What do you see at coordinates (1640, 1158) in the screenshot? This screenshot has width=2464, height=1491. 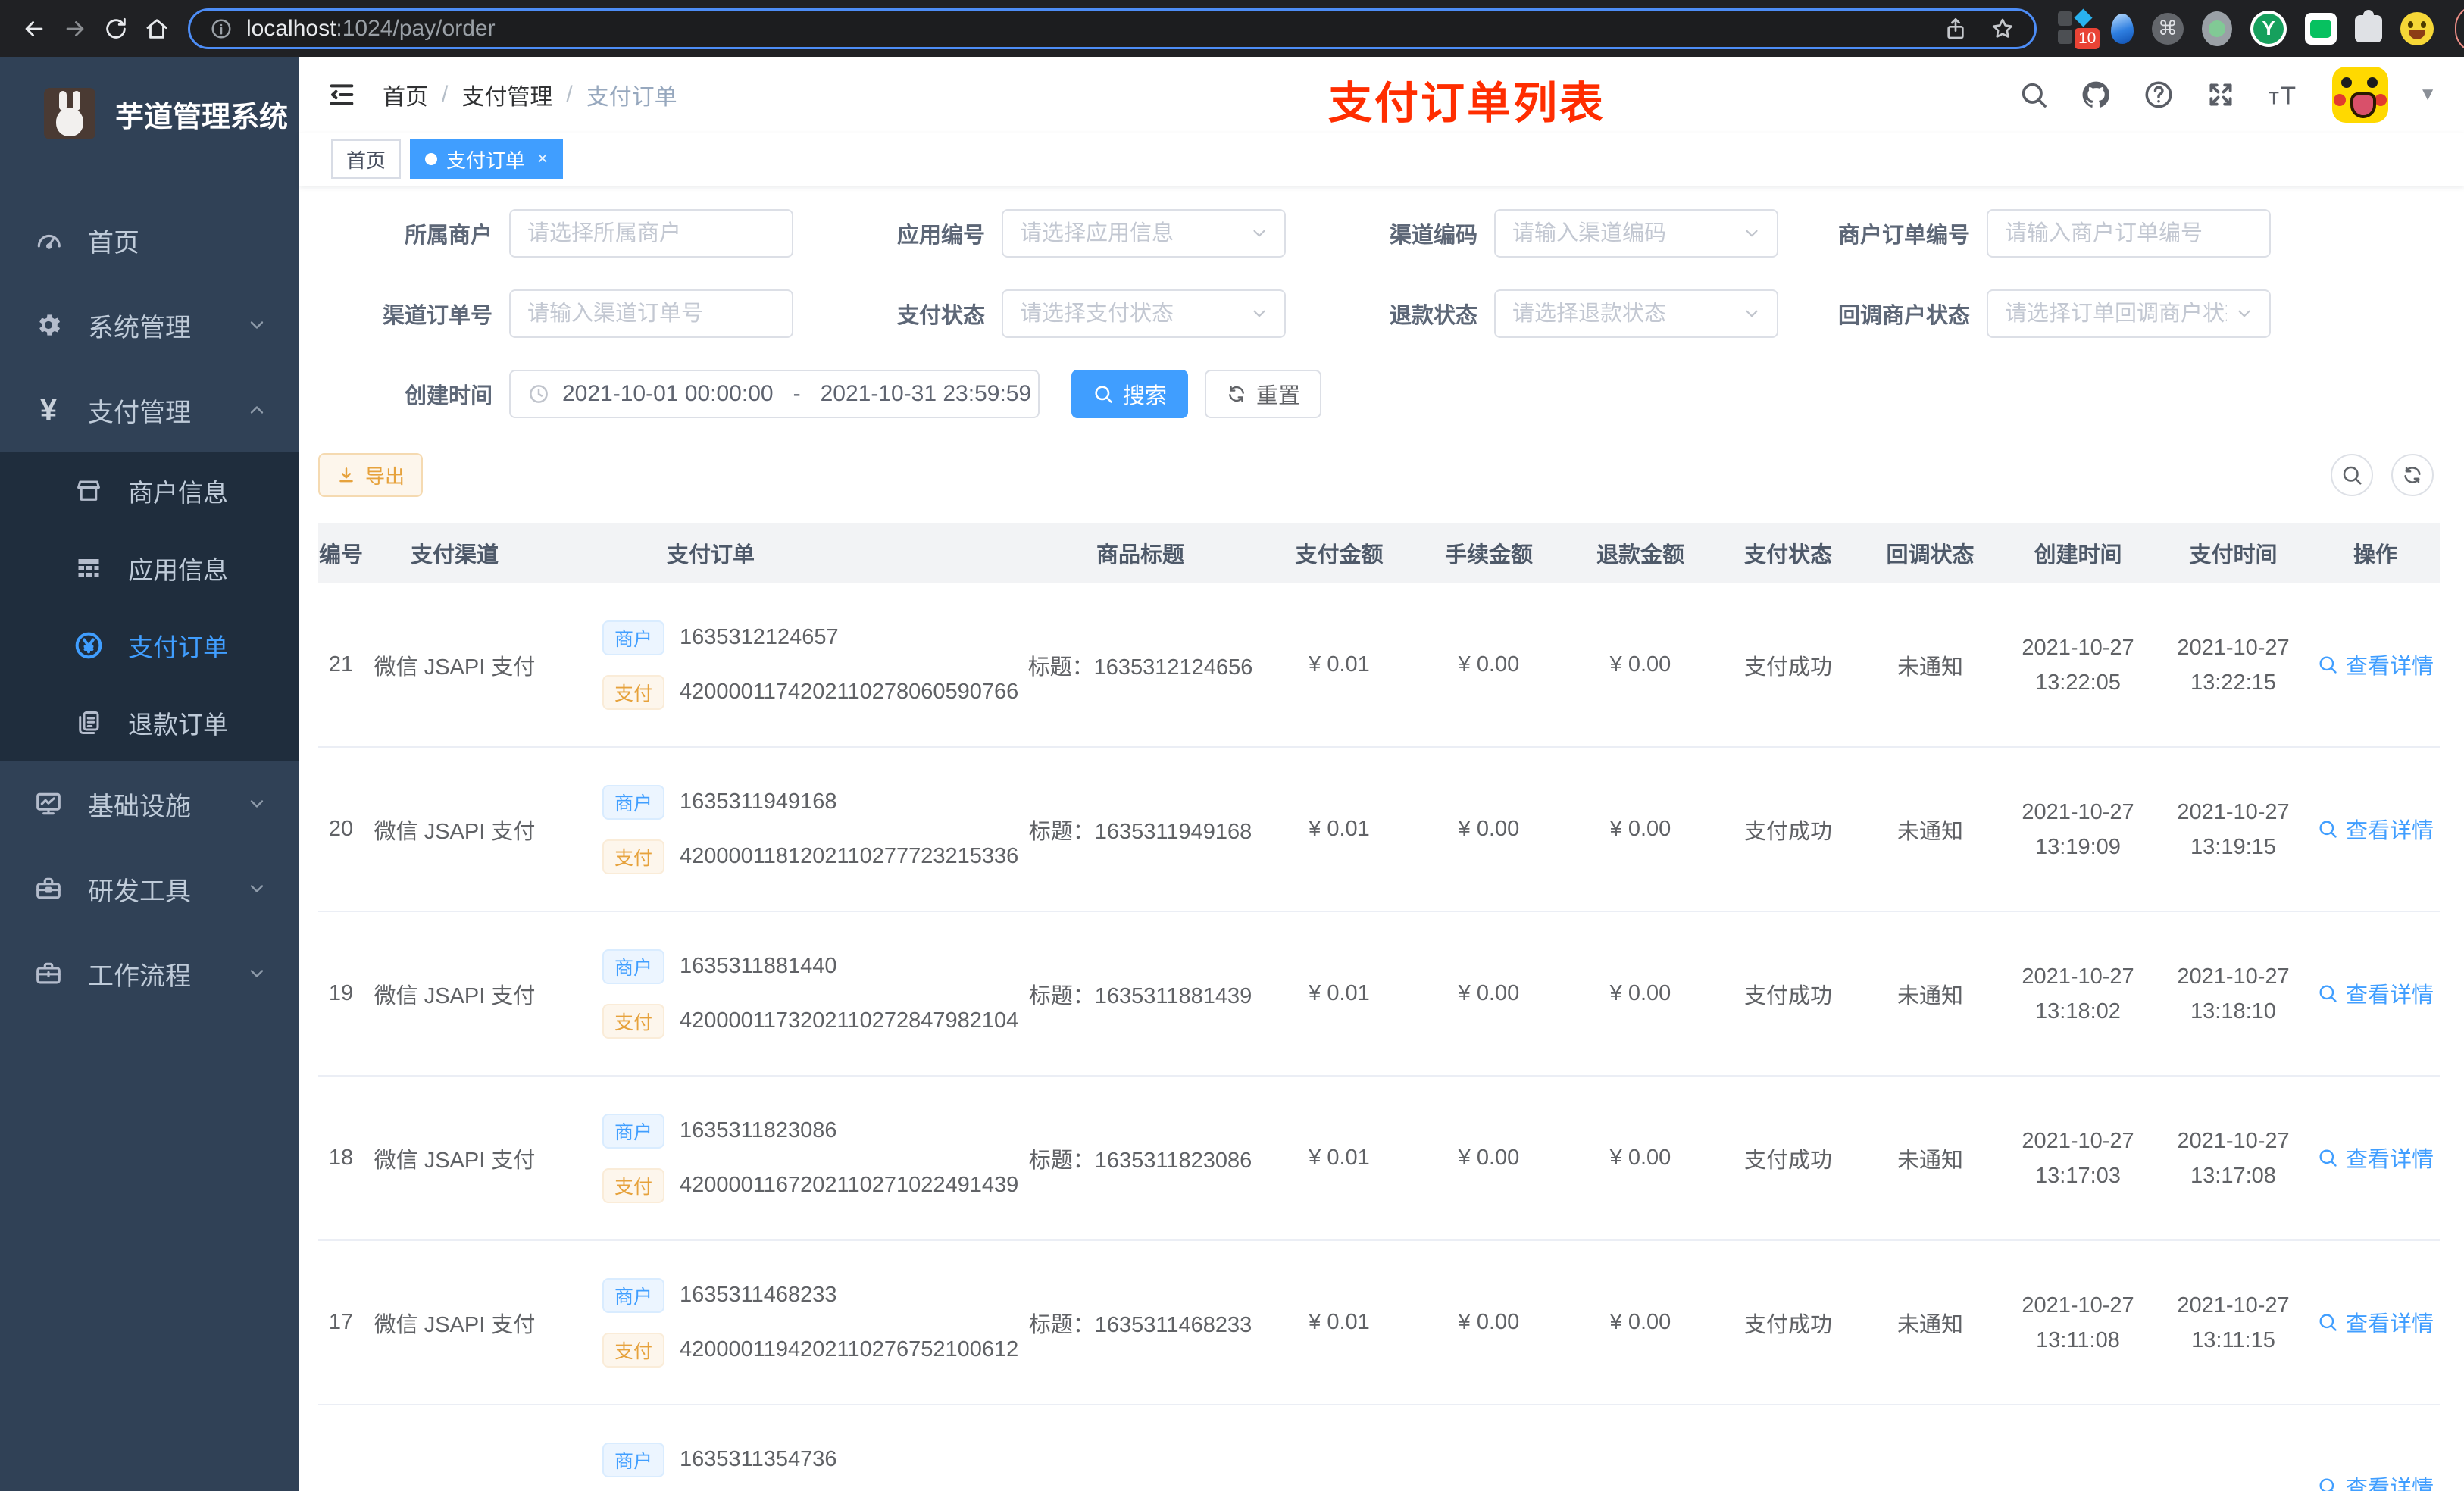 I see `cell-refund: ¥ 0.00` at bounding box center [1640, 1158].